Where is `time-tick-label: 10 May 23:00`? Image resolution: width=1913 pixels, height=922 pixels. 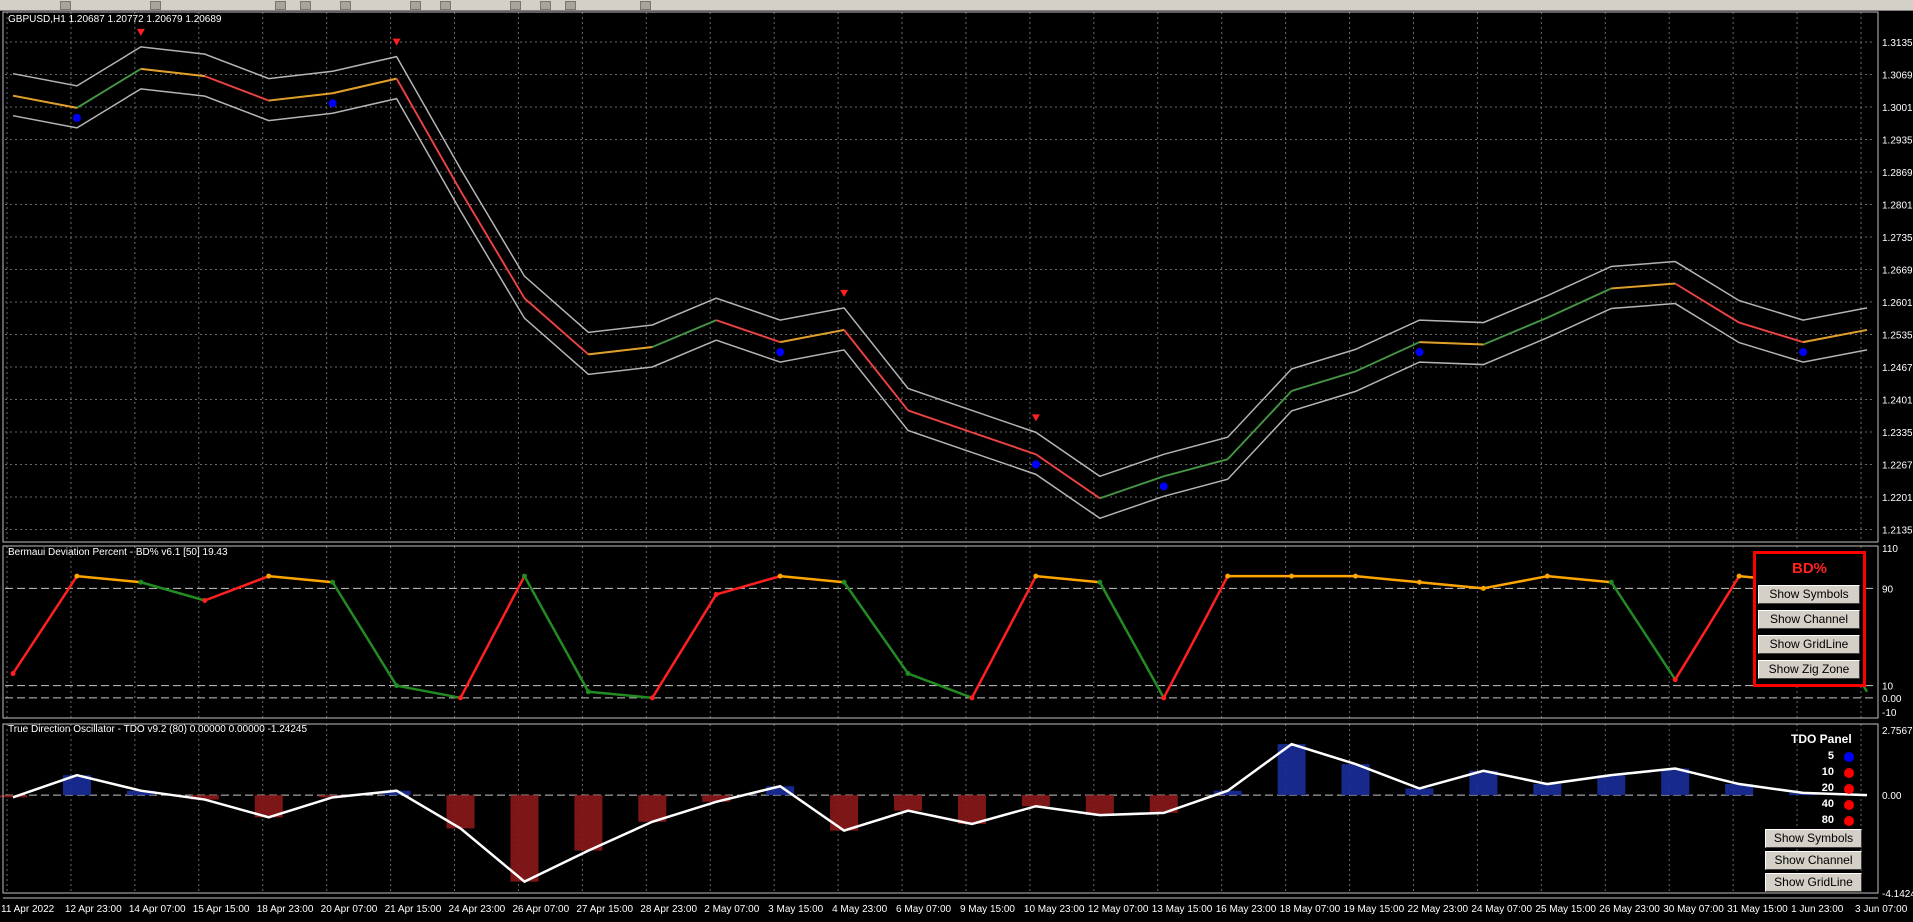 time-tick-label: 10 May 23:00 is located at coordinates (1054, 909).